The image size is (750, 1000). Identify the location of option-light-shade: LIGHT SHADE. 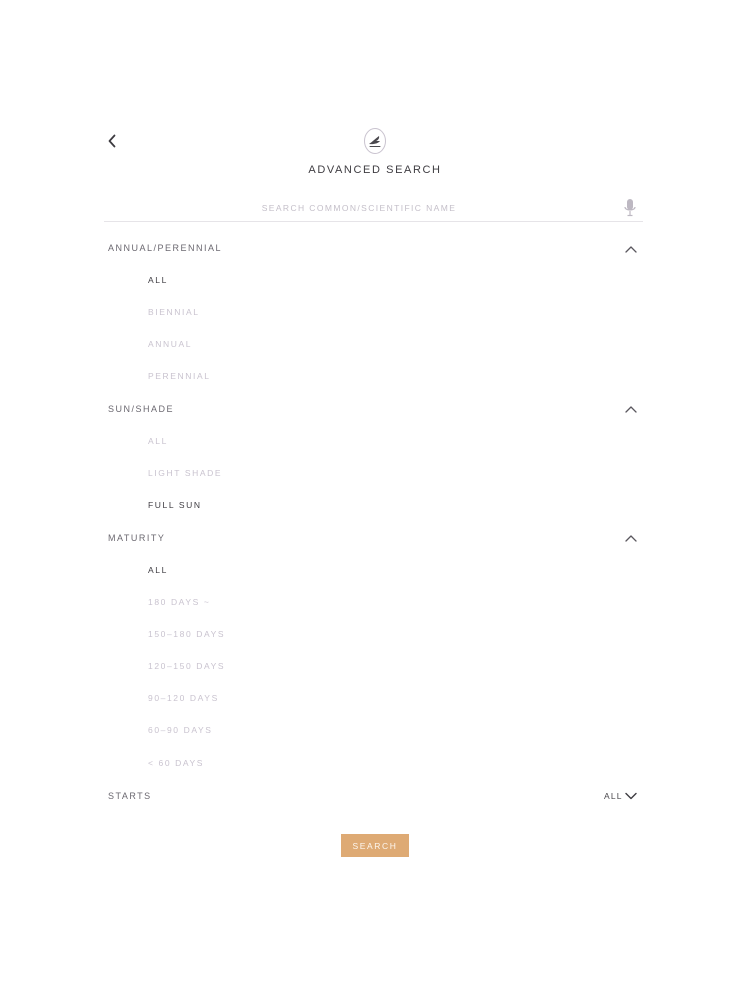
(185, 473).